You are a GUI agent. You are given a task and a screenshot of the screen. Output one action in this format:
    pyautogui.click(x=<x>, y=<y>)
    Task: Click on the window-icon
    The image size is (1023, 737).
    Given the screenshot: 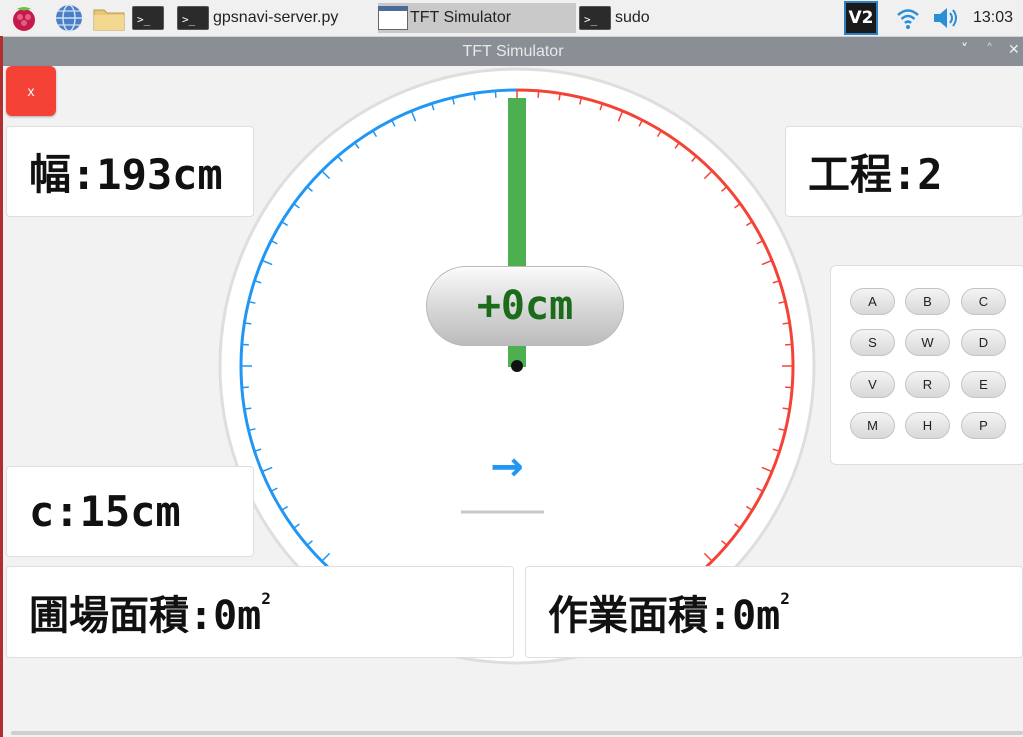 What is the action you would take?
    pyautogui.click(x=393, y=18)
    